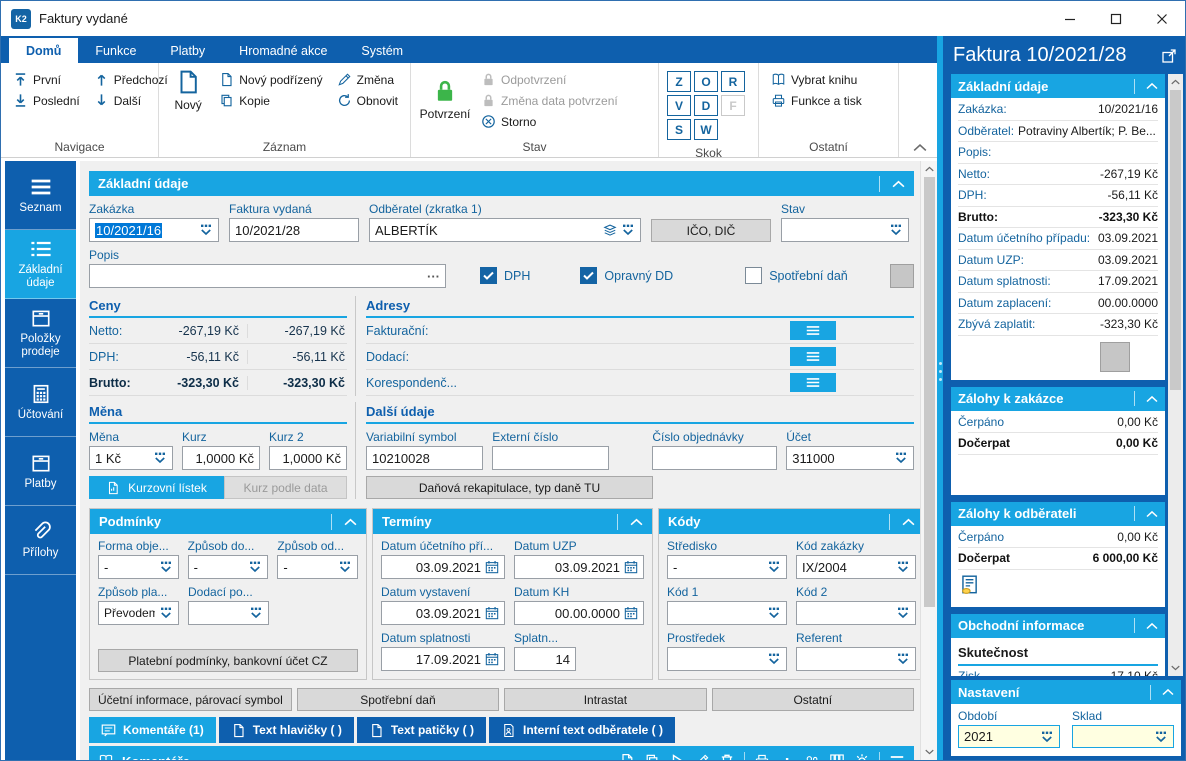  Describe the element at coordinates (711, 230) in the screenshot. I see `ico-dic-button: IČO, DIČ` at that location.